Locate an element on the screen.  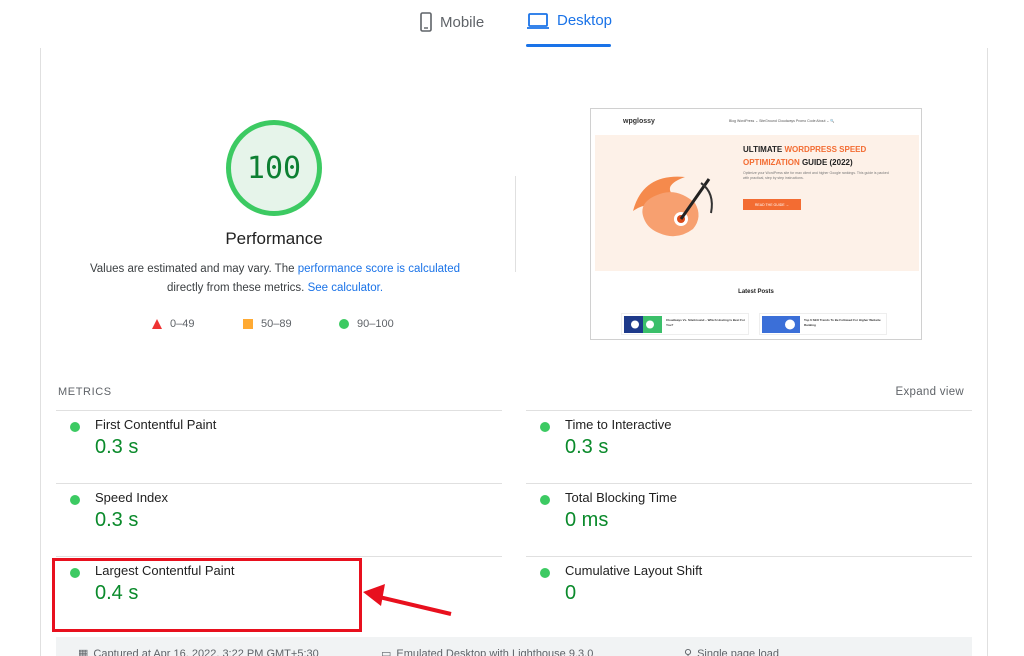
metric-first-contentful-paint: First Contentful Paint 0.3 s is located at coordinates (279, 446).